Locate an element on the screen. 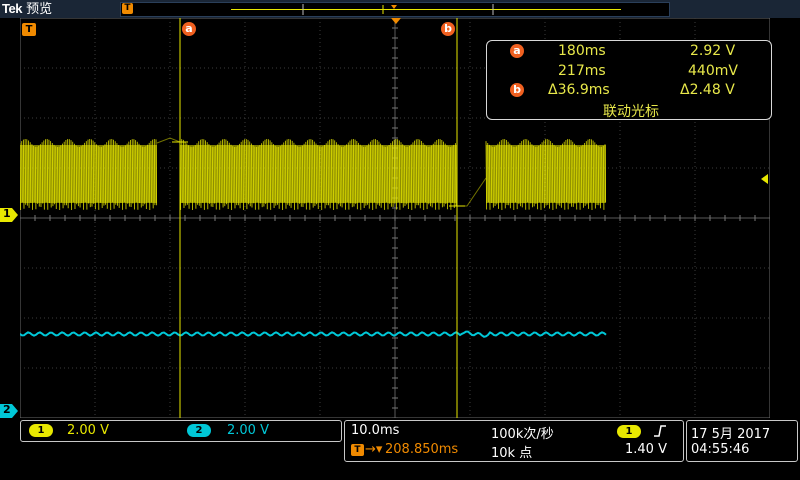 The image size is (800, 480). ch1-waveform is located at coordinates (313, 174).